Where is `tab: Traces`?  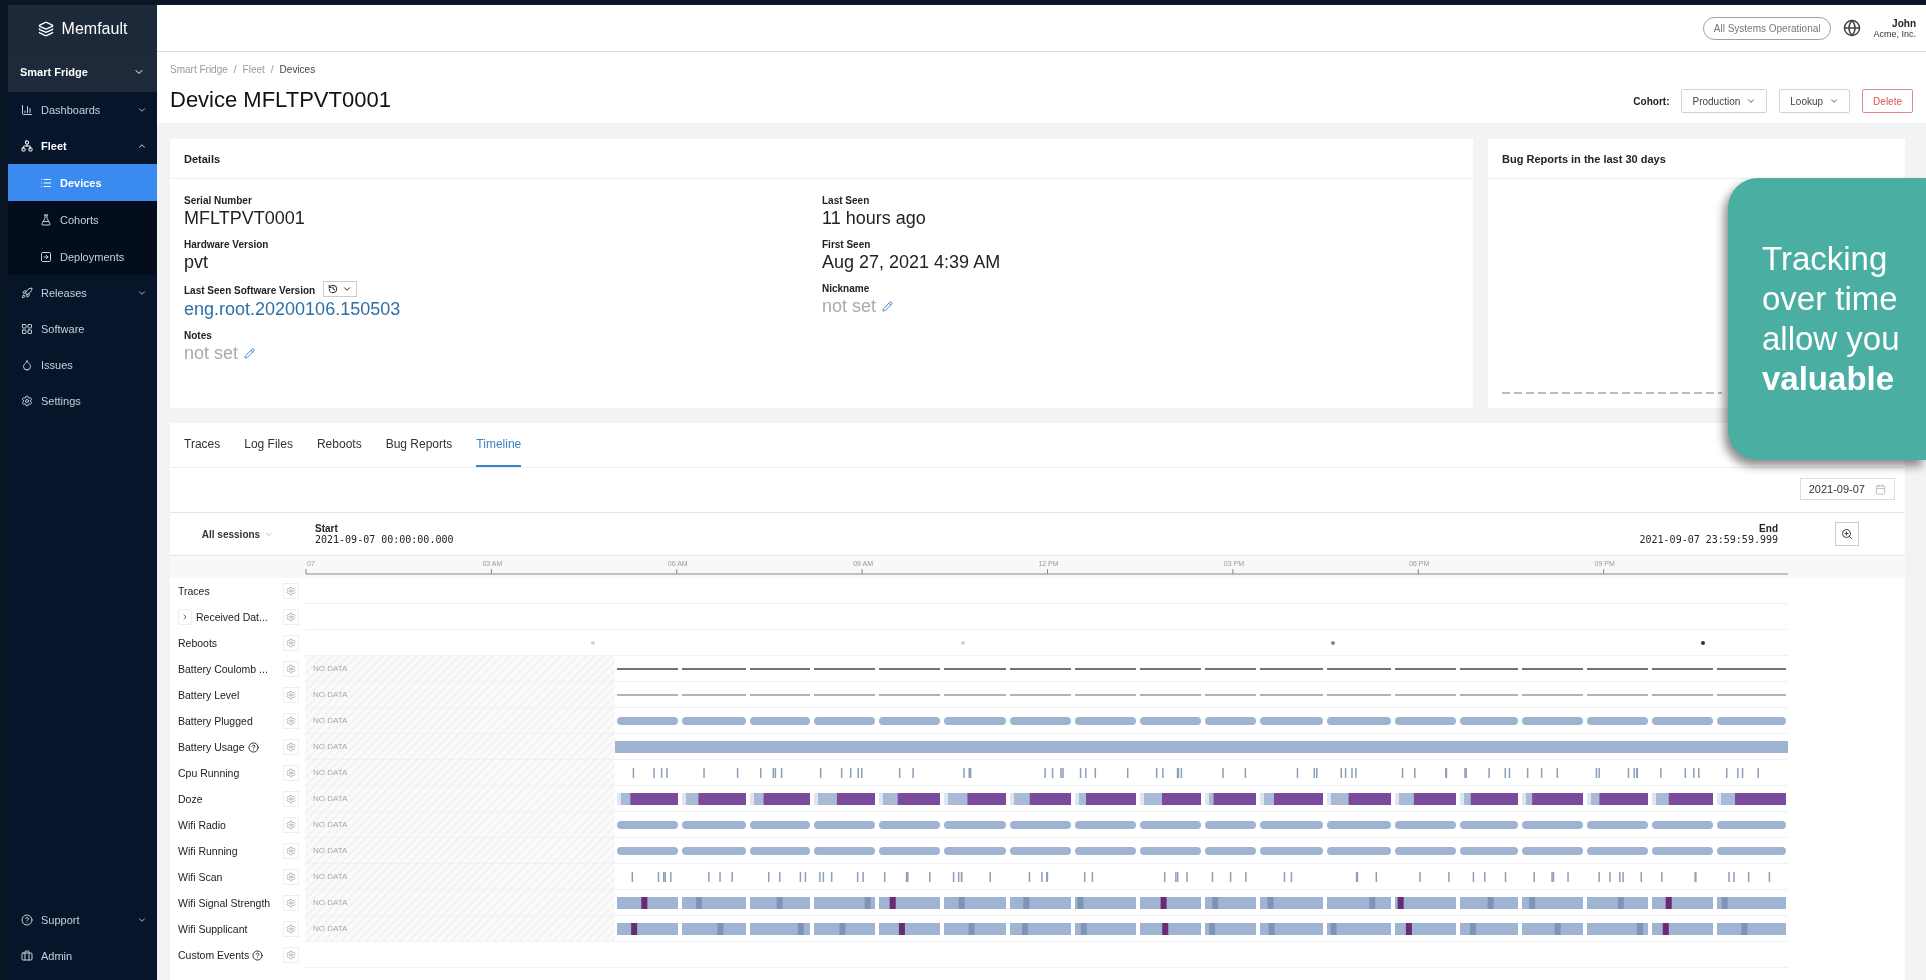 tab: Traces is located at coordinates (202, 445).